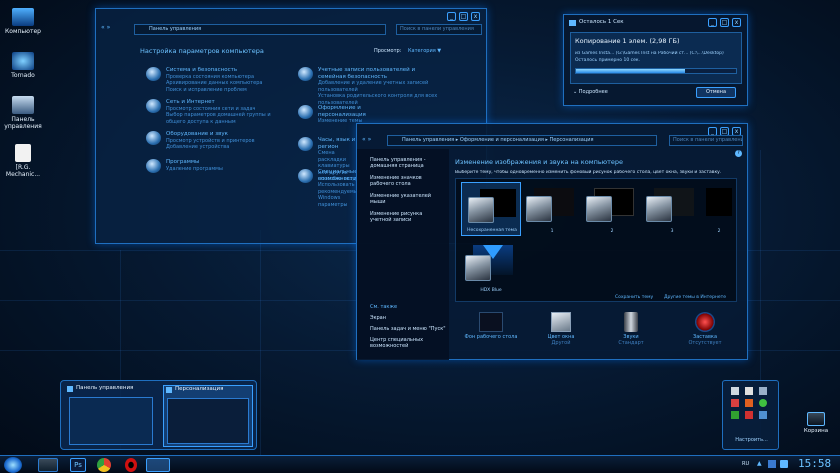 This screenshot has width=840, height=473. I want to click on category-programs: Программы Удаление программы, so click(211, 166).